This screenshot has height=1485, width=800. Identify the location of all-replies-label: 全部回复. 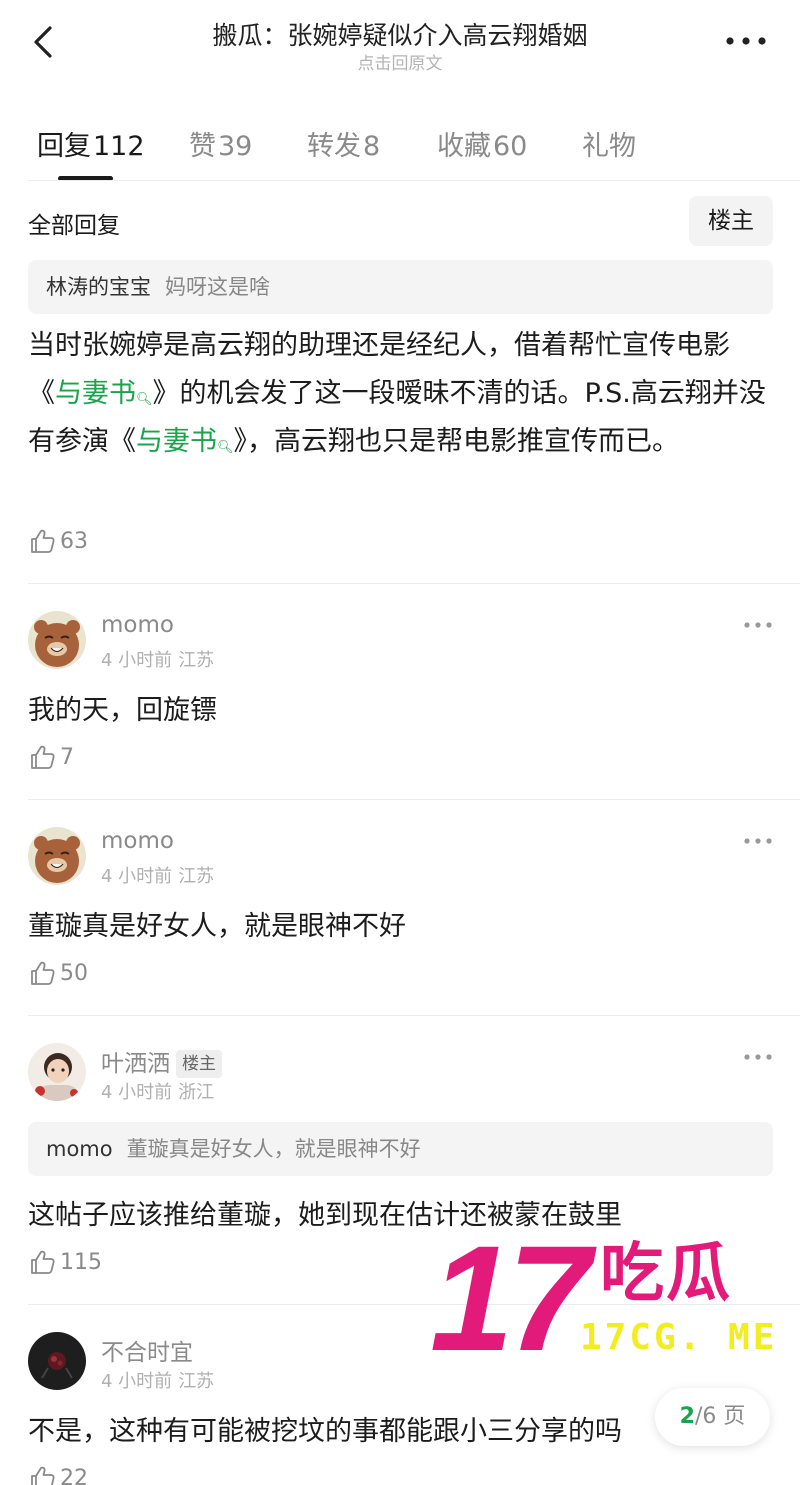
(74, 226).